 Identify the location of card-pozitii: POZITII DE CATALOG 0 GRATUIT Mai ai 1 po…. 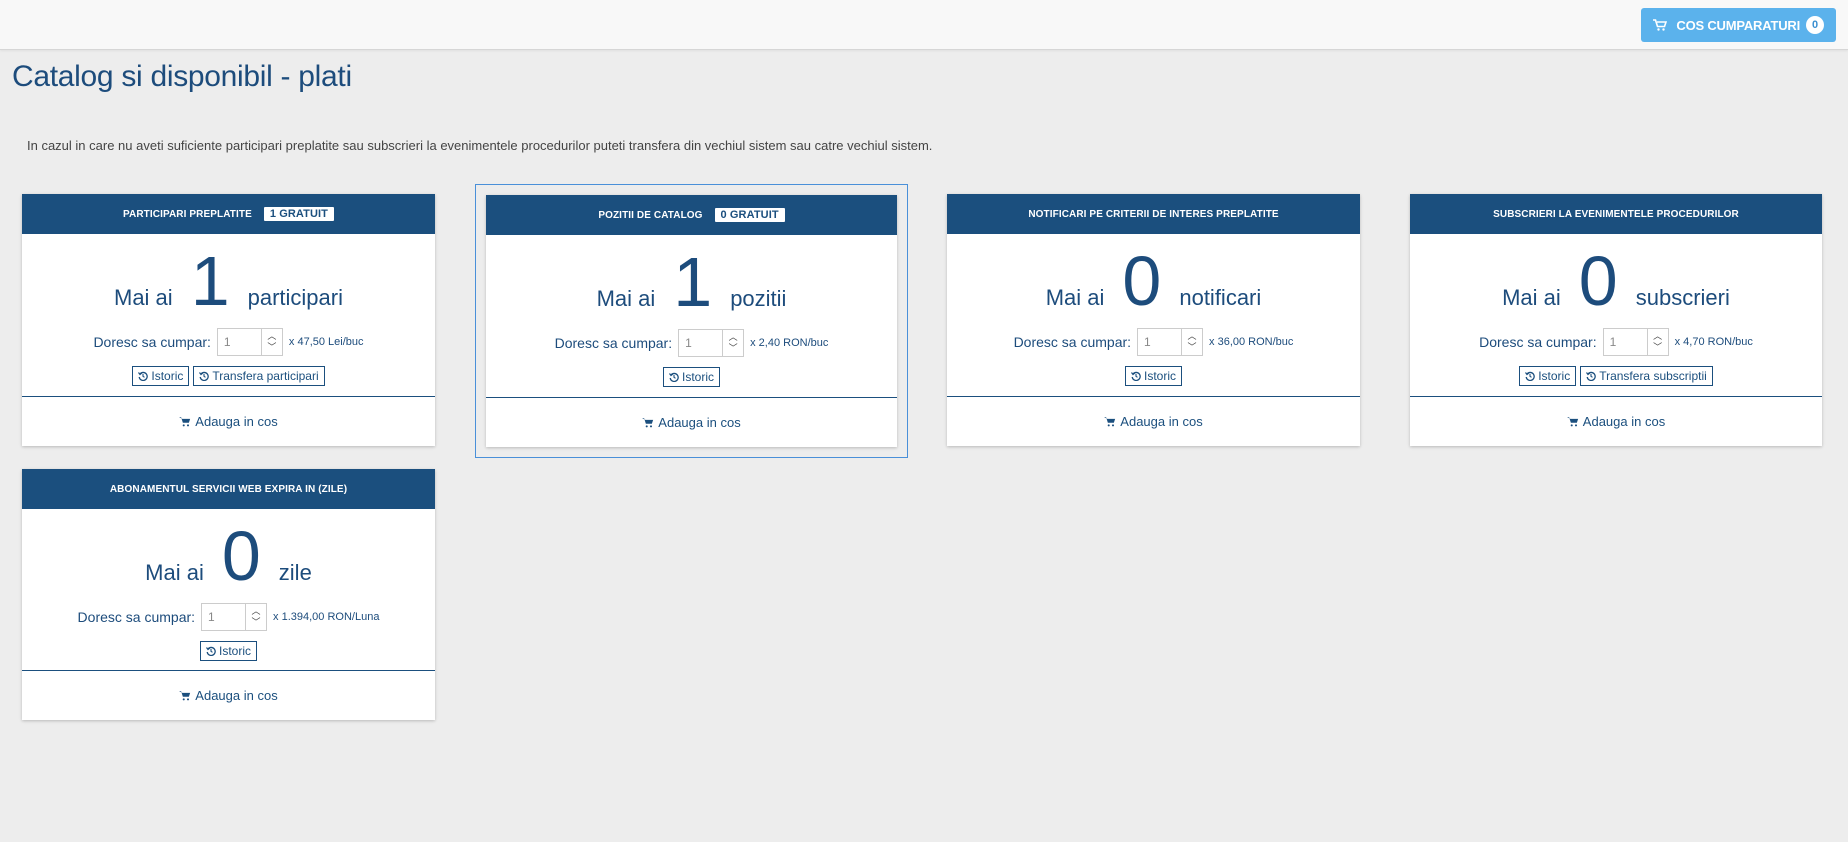
(691, 321).